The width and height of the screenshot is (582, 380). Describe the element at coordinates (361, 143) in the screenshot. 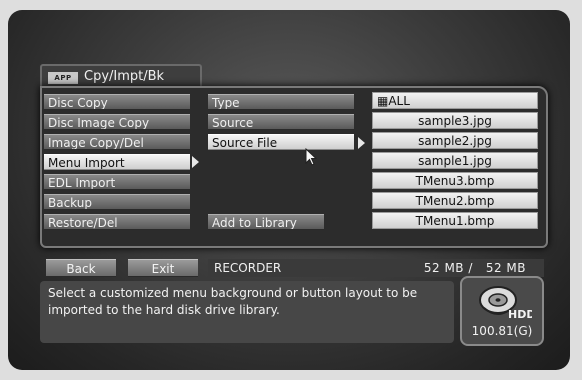

I see `option-arrow-icon` at that location.